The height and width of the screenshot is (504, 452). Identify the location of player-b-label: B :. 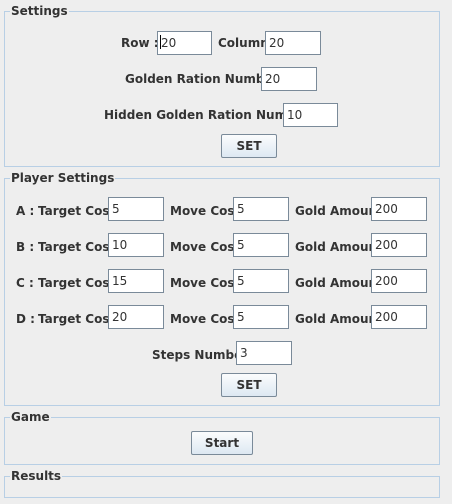
(25, 247).